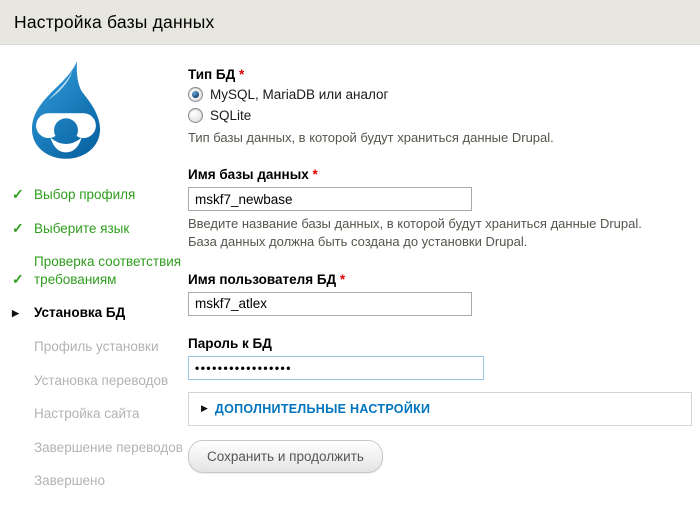 The image size is (700, 506). I want to click on step-label: Завершение переводов, so click(108, 447).